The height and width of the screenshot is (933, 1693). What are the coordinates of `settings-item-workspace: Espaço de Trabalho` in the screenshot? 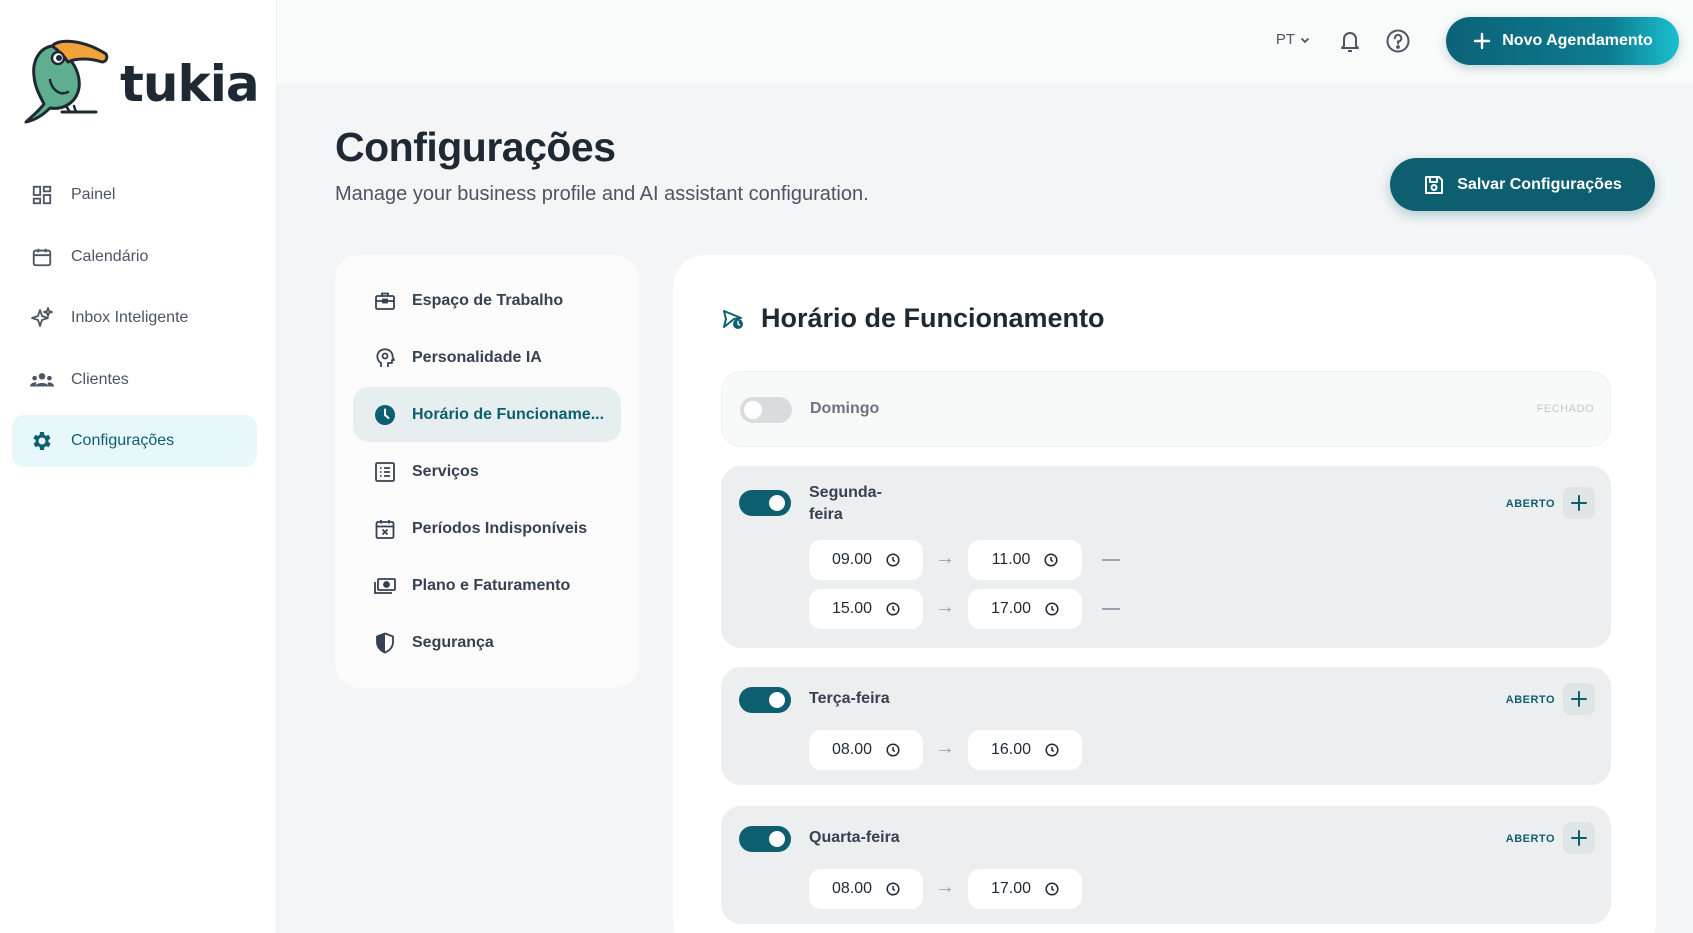 It's located at (487, 300).